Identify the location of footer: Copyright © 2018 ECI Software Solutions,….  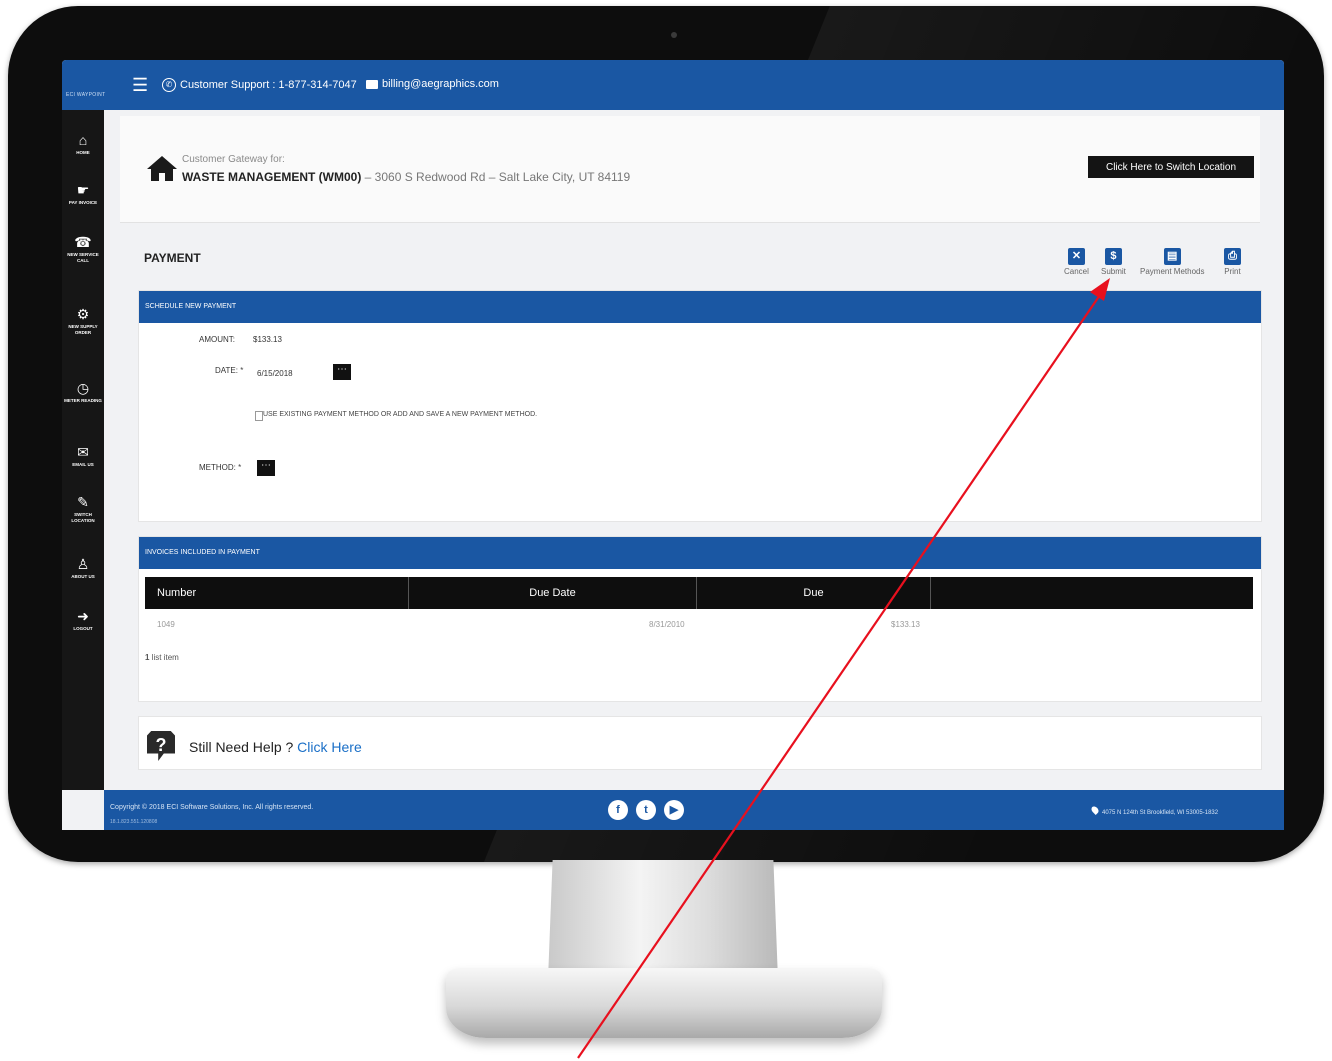
(694, 810).